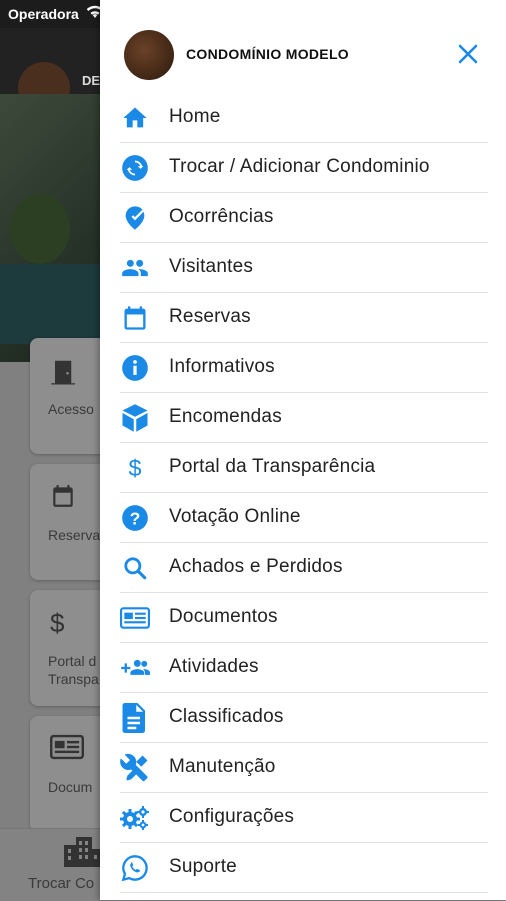  I want to click on menu-item-label: Trocar / Adicionar Condominio, so click(299, 166).